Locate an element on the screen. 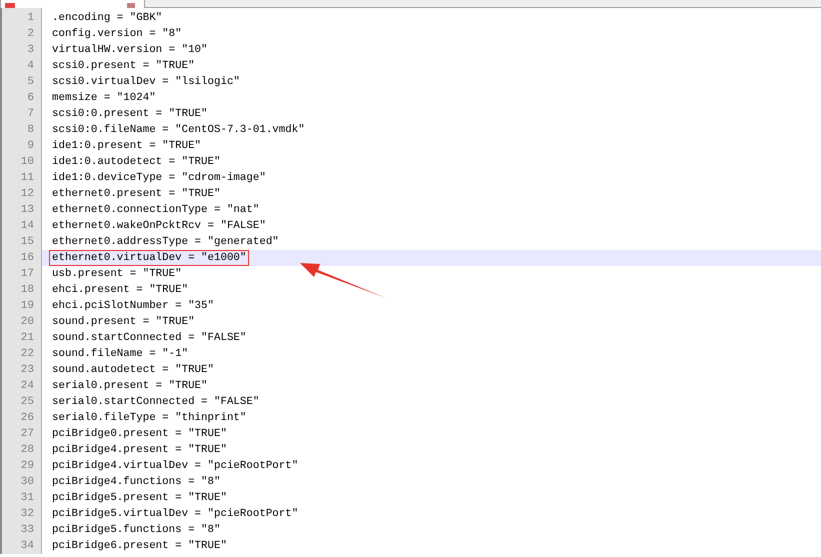 This screenshot has width=821, height=557. code-line: ethernet0.connectionType = "nat" is located at coordinates (156, 210).